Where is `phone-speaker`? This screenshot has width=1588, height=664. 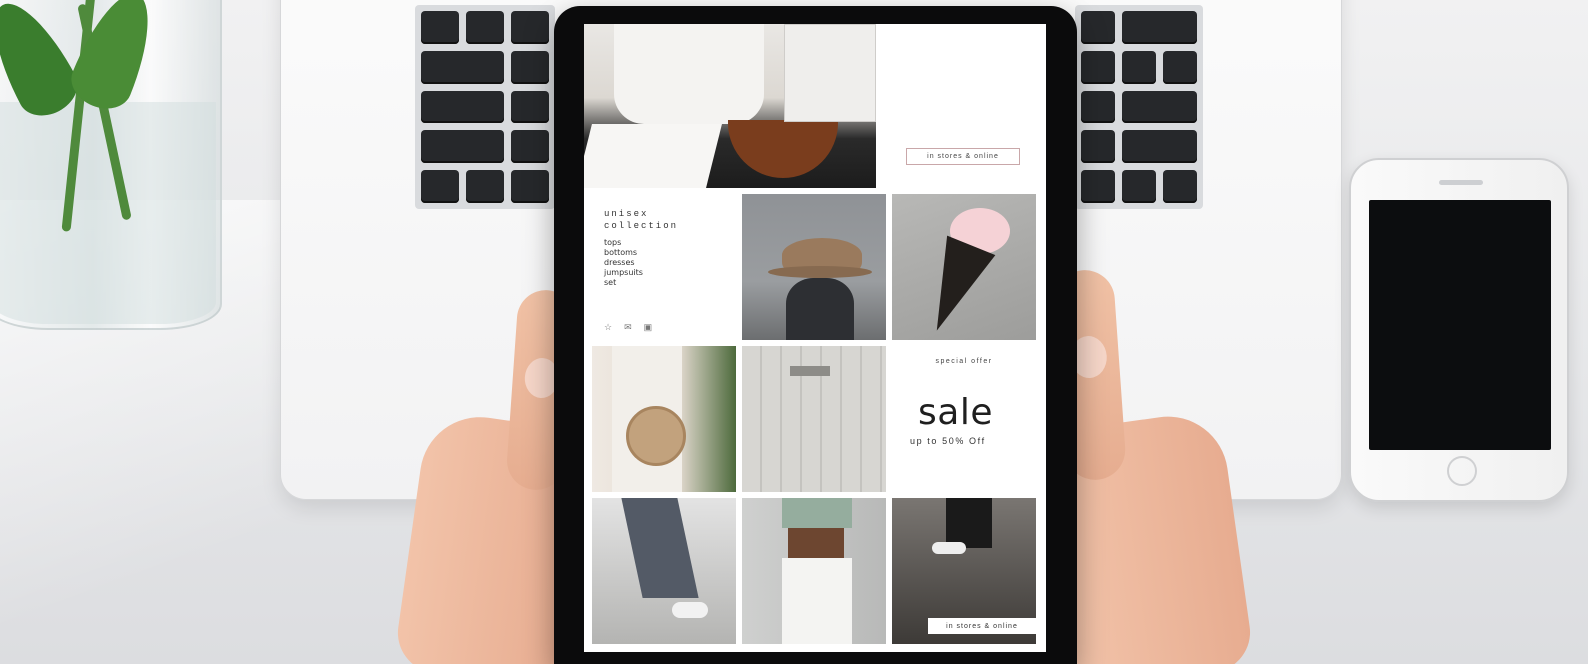
phone-speaker is located at coordinates (1461, 182).